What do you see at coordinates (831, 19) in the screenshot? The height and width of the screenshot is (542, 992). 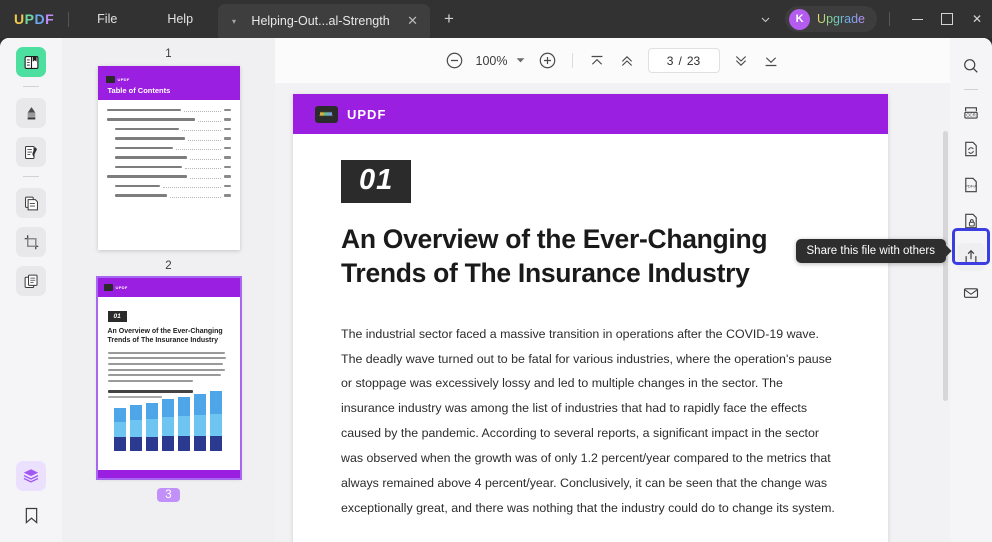 I see `upgrade-button: K Upgrade` at bounding box center [831, 19].